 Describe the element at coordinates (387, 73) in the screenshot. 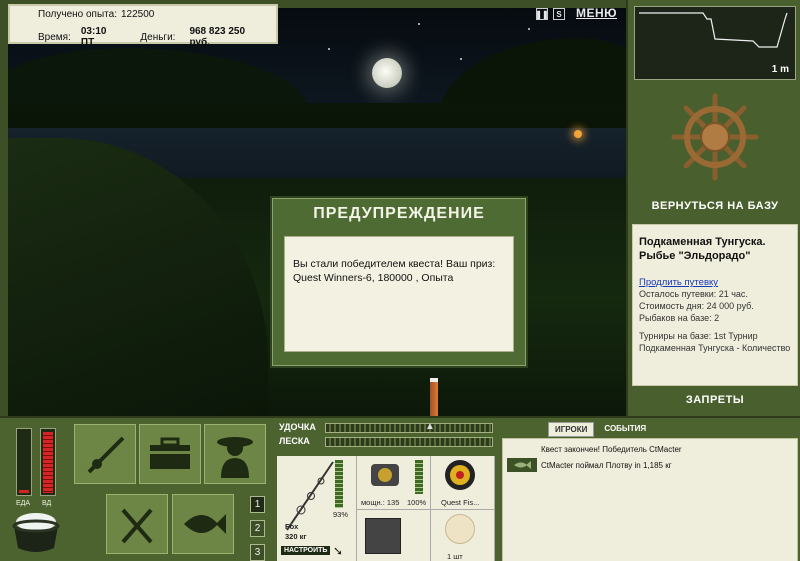

I see `moon` at that location.